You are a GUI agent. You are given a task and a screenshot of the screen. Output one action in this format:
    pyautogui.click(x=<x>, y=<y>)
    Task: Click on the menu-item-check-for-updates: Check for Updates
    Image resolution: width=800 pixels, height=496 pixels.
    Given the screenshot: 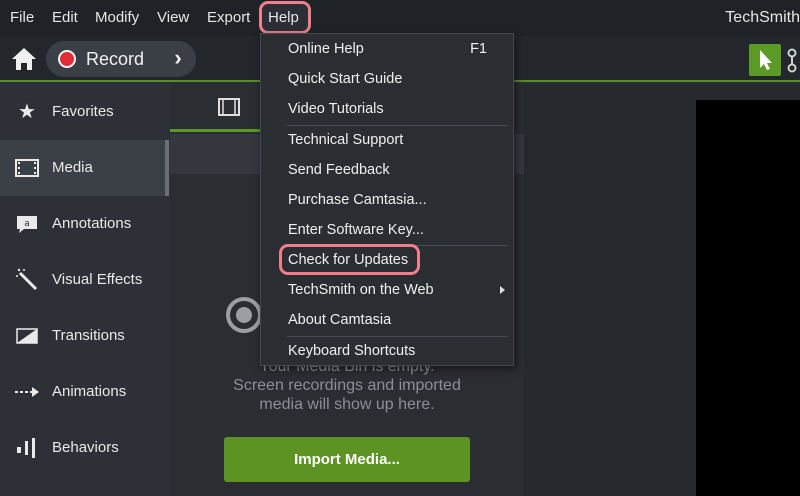 What is the action you would take?
    pyautogui.click(x=387, y=260)
    